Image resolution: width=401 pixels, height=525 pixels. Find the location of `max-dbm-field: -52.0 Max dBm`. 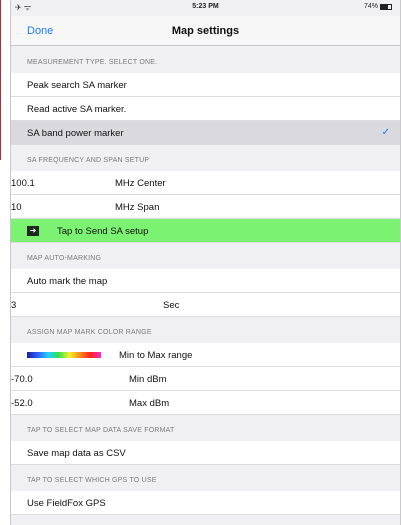

max-dbm-field: -52.0 Max dBm is located at coordinates (205, 403).